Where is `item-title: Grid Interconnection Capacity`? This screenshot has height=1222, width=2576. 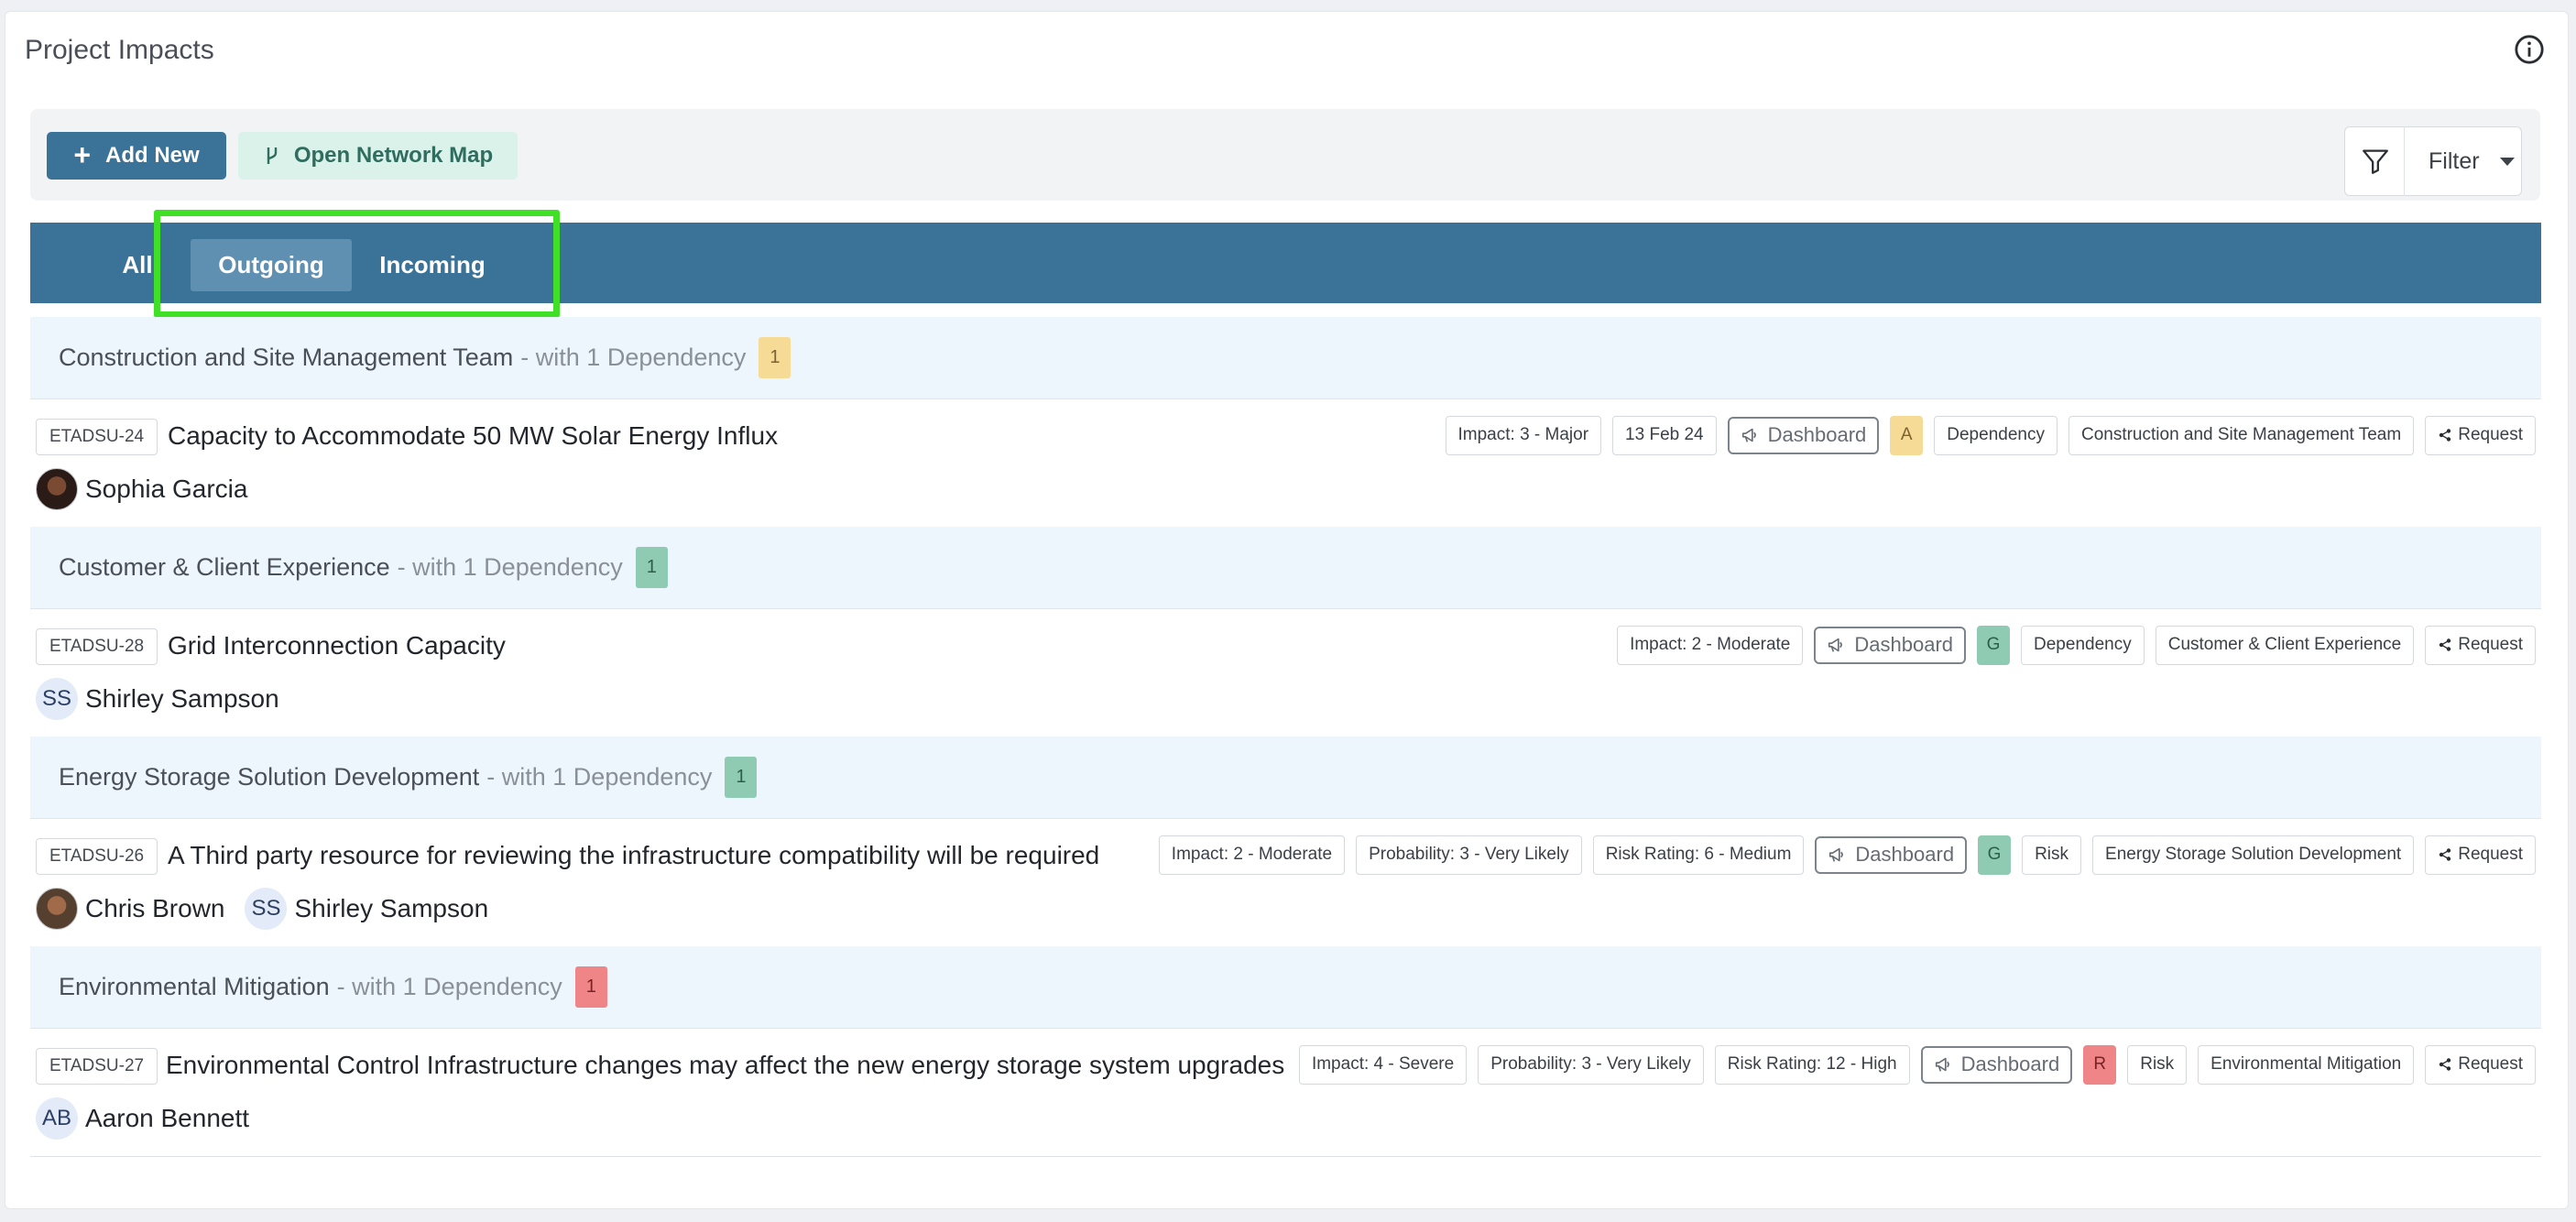
item-title: Grid Interconnection Capacity is located at coordinates (337, 645).